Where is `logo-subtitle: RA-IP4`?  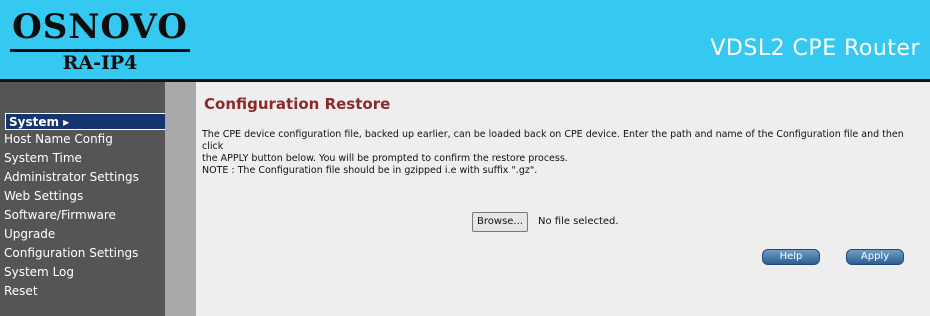
logo-subtitle: RA-IP4 is located at coordinates (100, 63).